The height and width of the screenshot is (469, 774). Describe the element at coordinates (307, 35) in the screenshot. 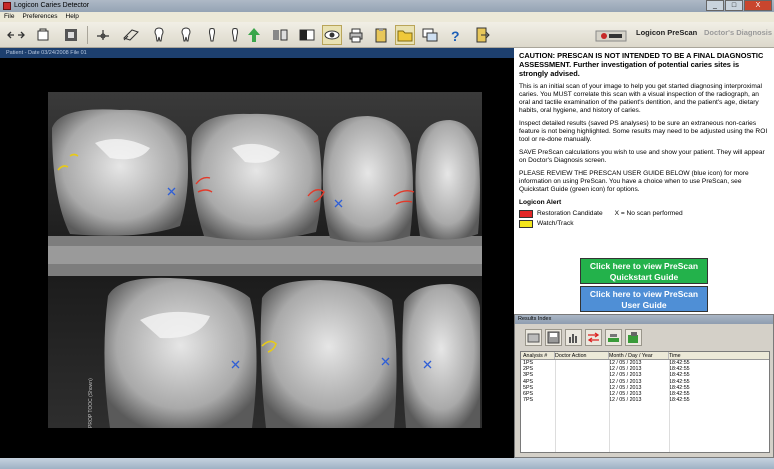

I see `contrast-tool-icon` at that location.